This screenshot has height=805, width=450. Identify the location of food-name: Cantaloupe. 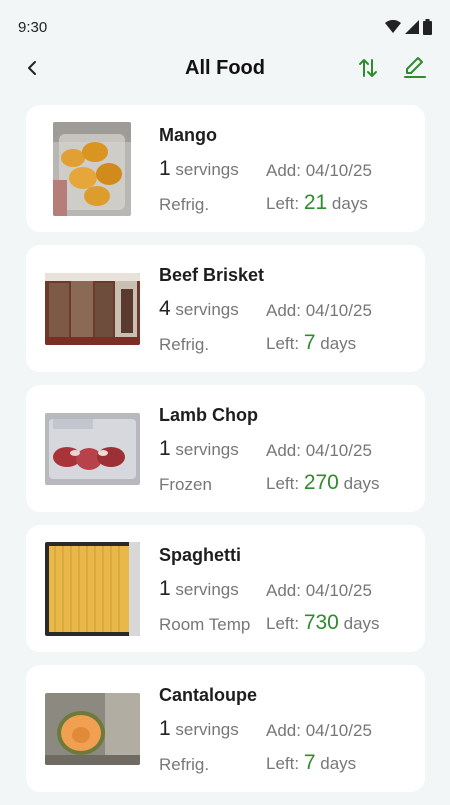
(208, 695).